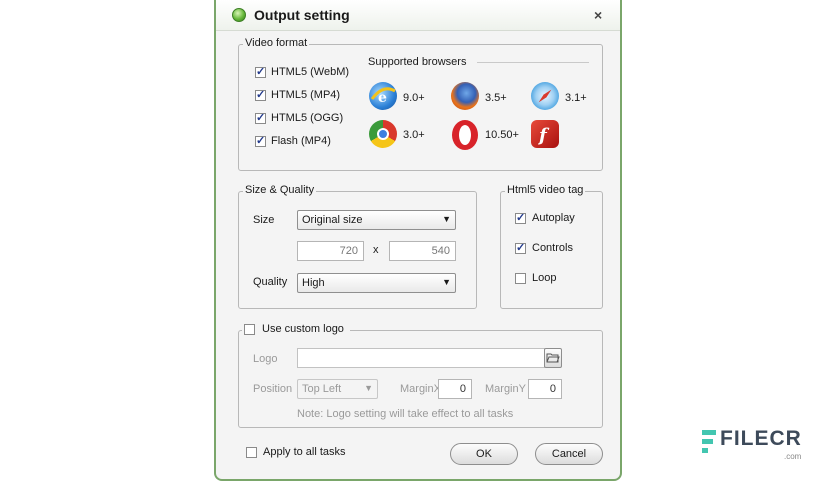 Image resolution: width=836 pixels, height=484 pixels. What do you see at coordinates (422, 251) in the screenshot?
I see `height-input: 540` at bounding box center [422, 251].